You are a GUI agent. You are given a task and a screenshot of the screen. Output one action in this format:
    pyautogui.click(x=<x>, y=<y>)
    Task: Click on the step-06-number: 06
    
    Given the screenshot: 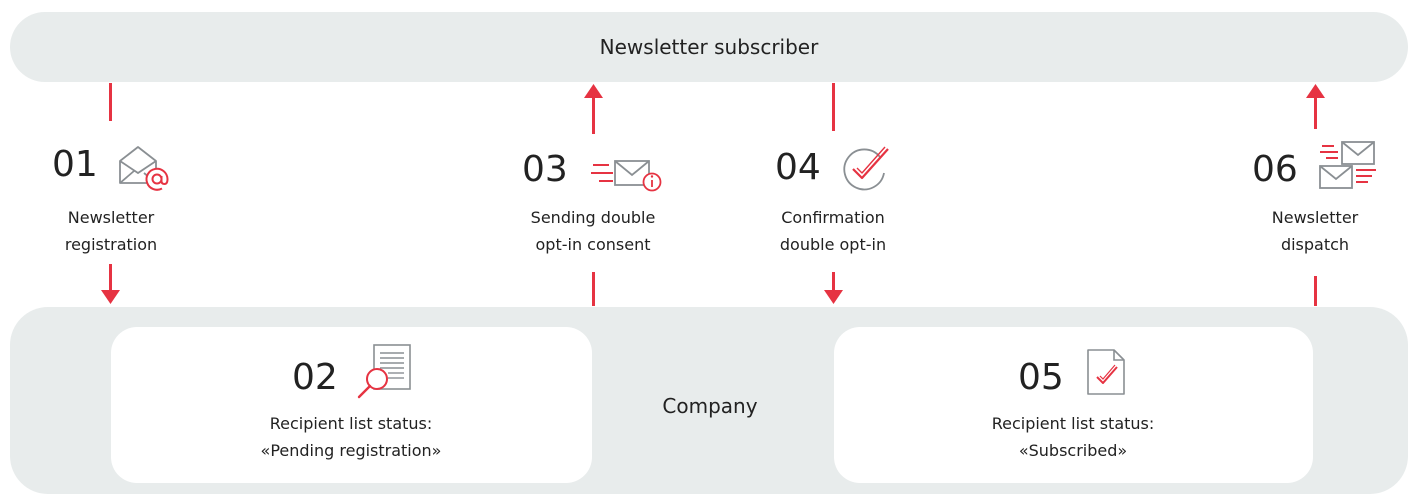 What is the action you would take?
    pyautogui.click(x=1275, y=169)
    